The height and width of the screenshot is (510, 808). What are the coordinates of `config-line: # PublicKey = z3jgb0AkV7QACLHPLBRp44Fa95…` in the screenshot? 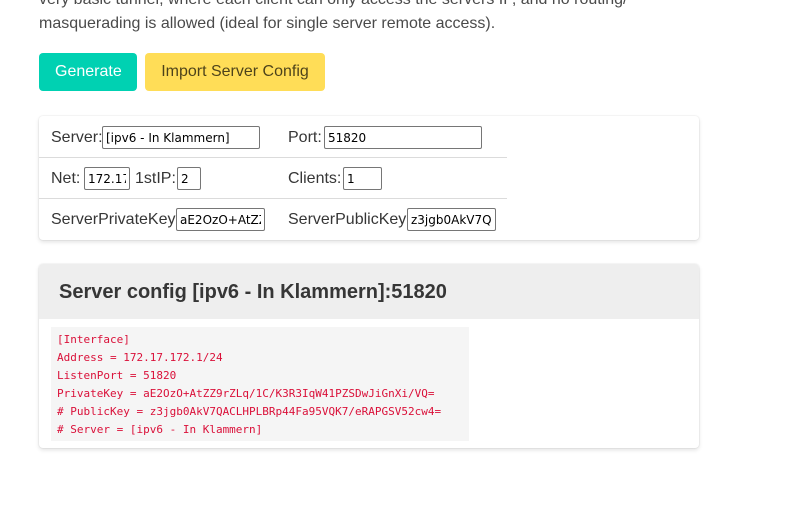 It's located at (249, 411).